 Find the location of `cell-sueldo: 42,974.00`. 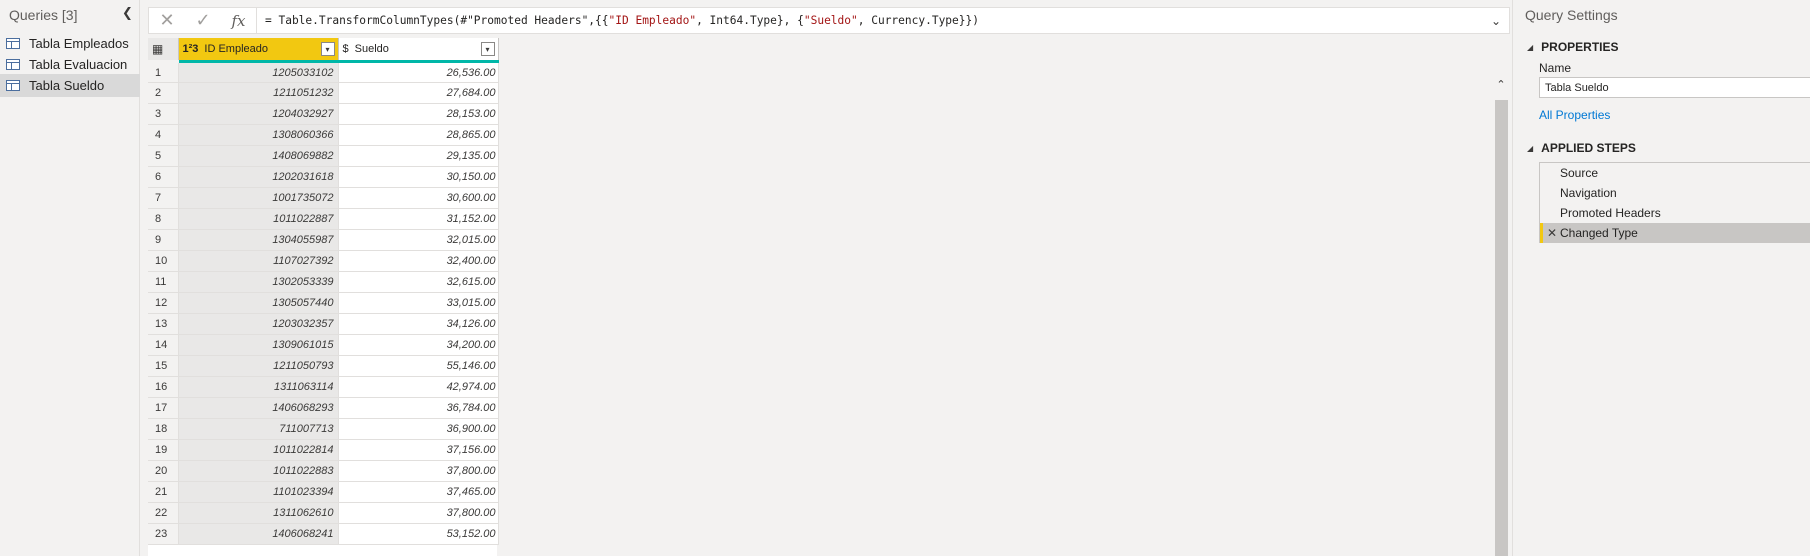

cell-sueldo: 42,974.00 is located at coordinates (418, 387).